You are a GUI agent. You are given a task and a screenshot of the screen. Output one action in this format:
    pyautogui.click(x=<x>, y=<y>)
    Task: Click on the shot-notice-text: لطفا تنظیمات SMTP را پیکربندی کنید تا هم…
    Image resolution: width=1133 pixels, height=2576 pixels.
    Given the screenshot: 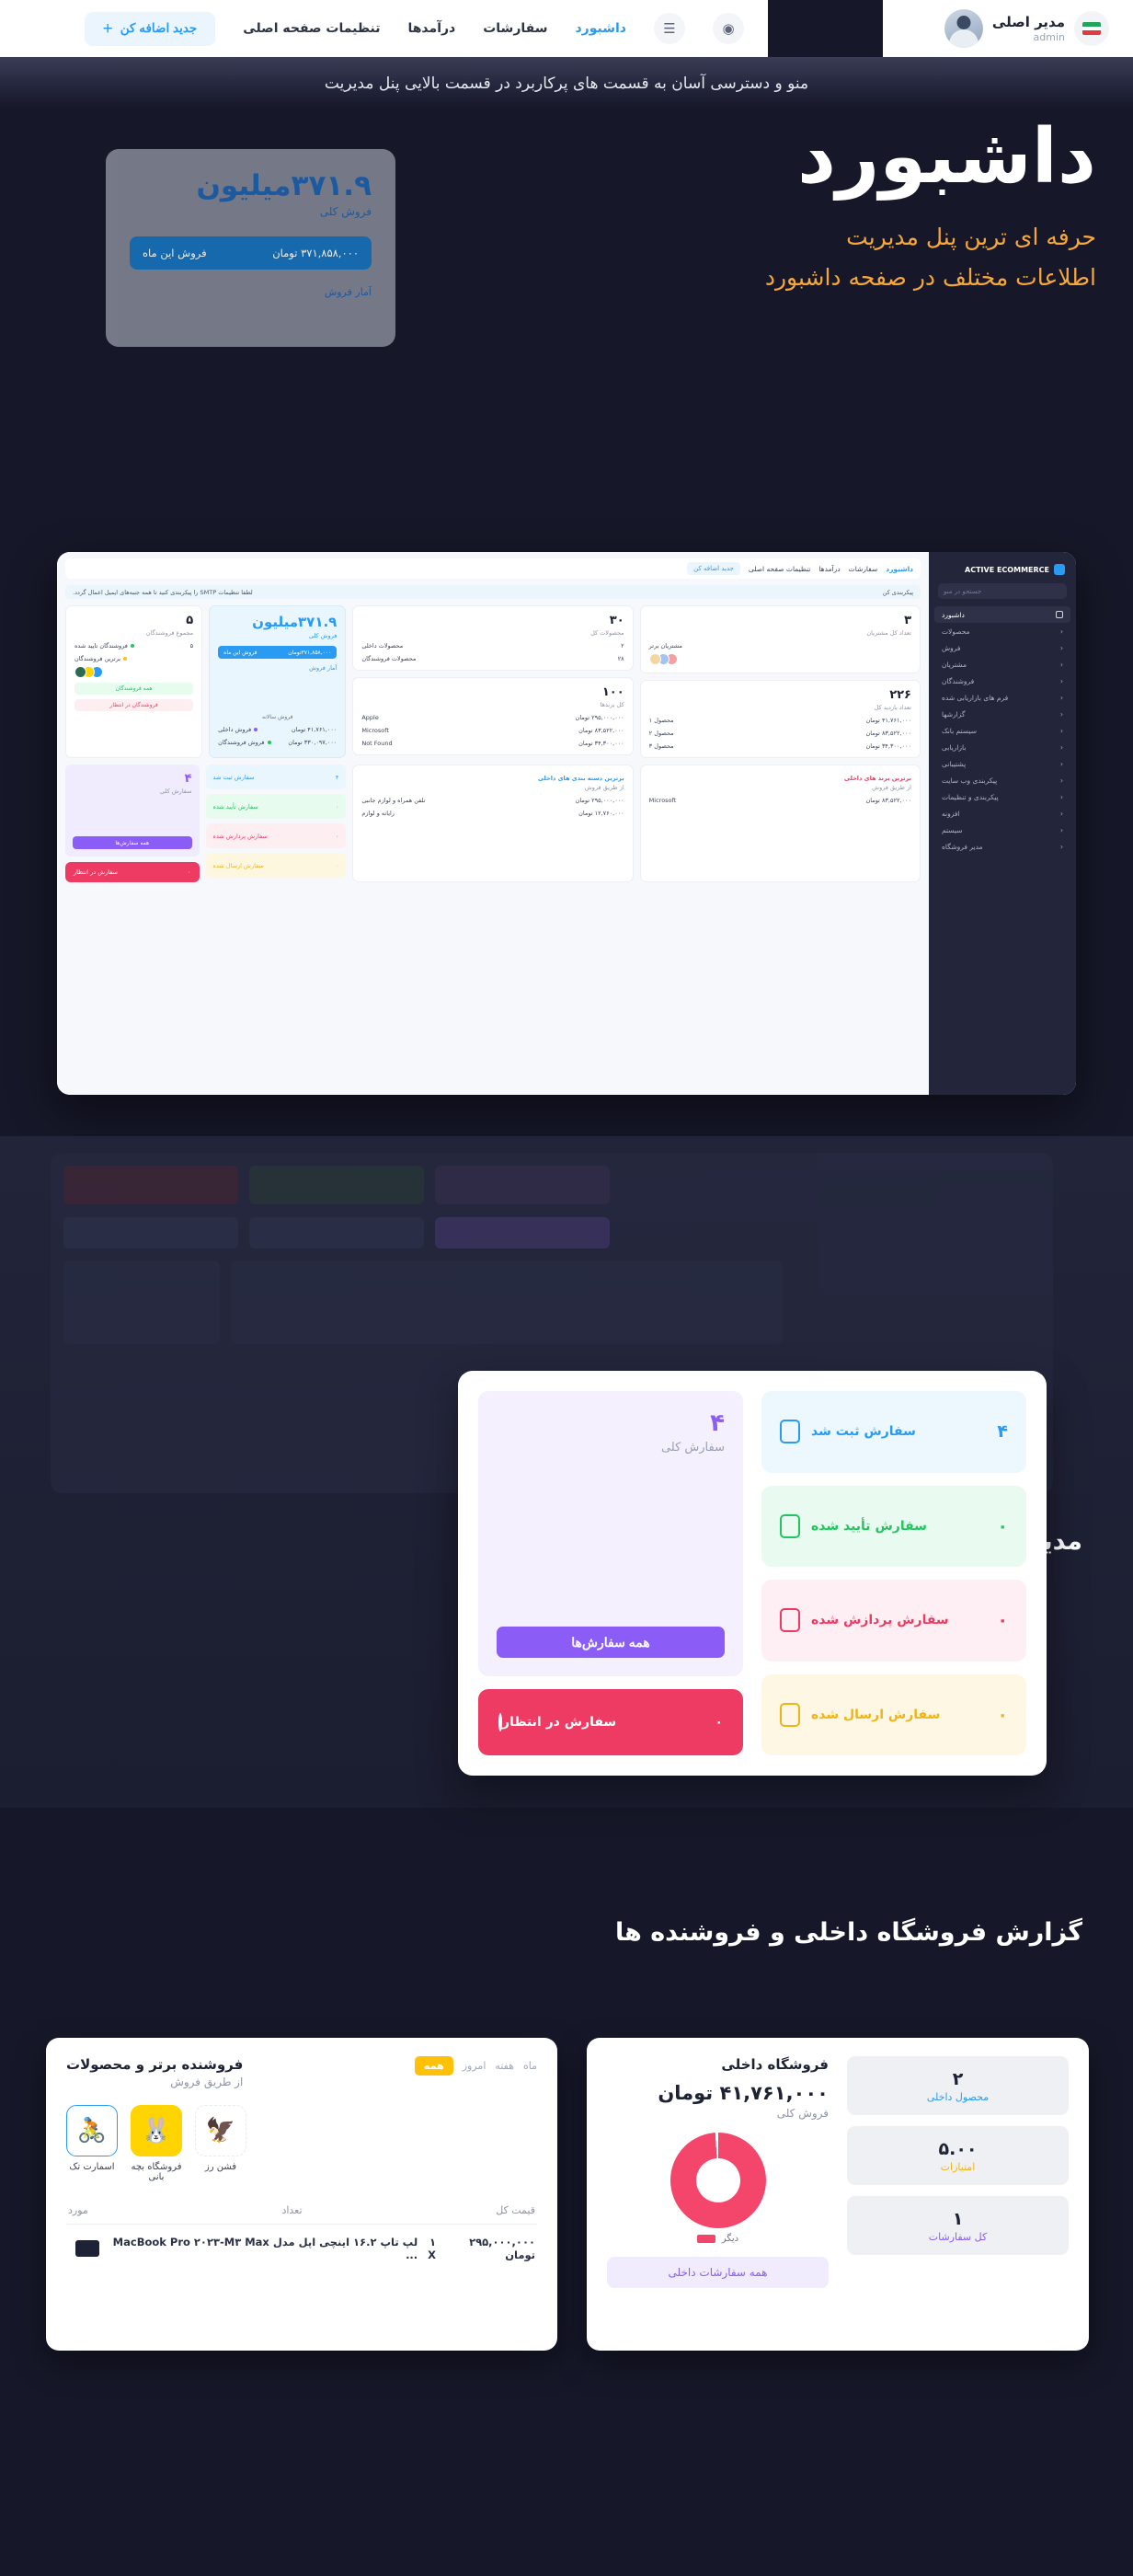 What is the action you would take?
    pyautogui.click(x=163, y=592)
    